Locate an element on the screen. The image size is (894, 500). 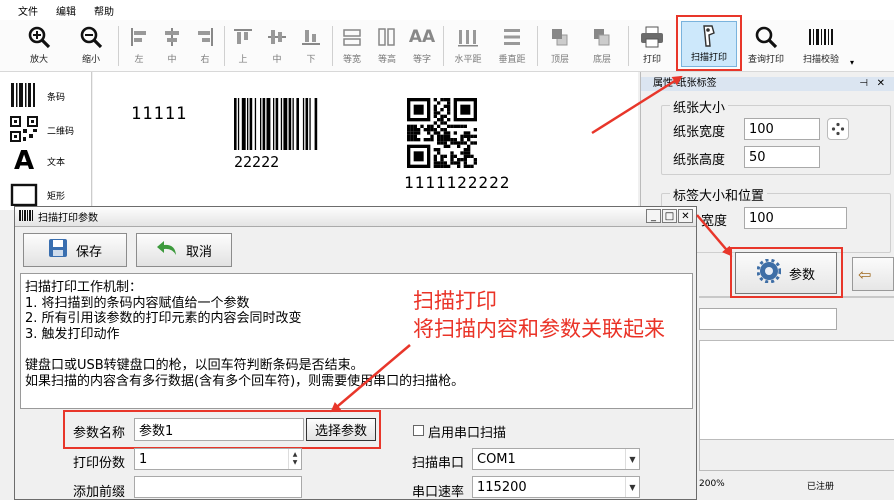
description-line: 键盘口或USB转键盘口的枪，以回车符判断条码是否结束。 is located at coordinates (194, 365).